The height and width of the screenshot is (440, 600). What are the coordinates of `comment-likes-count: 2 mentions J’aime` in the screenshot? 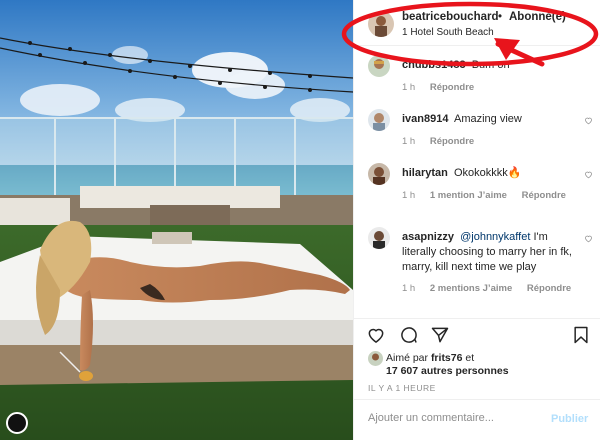 It's located at (471, 288).